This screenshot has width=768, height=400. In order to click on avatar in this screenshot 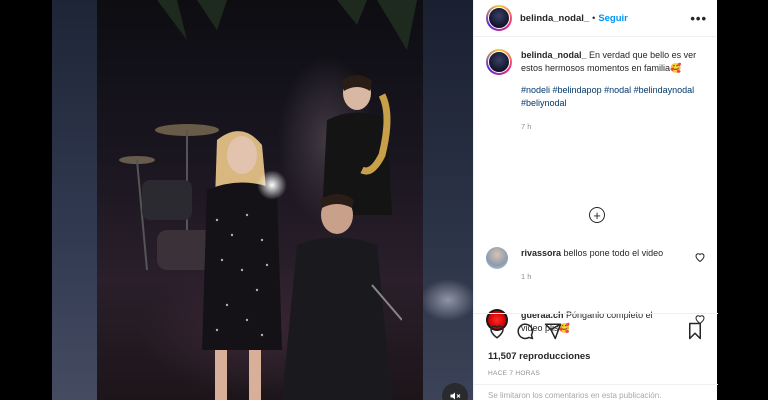, I will do `click(499, 18)`.